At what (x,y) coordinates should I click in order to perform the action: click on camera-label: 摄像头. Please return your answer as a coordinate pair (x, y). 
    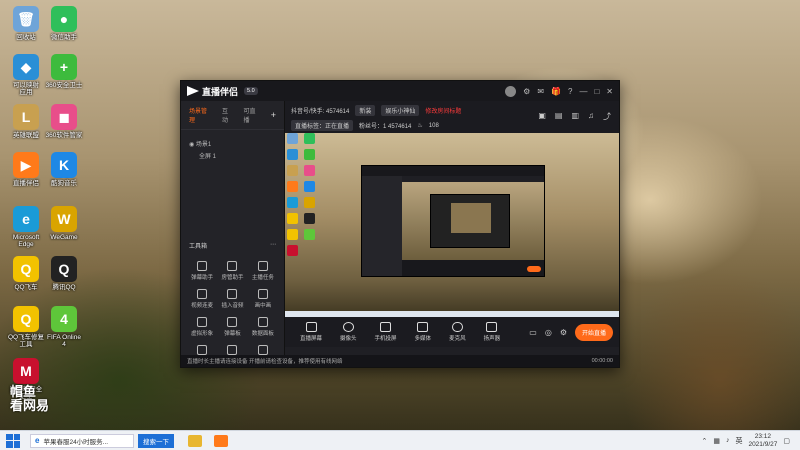
    Looking at the image, I should click on (348, 339).